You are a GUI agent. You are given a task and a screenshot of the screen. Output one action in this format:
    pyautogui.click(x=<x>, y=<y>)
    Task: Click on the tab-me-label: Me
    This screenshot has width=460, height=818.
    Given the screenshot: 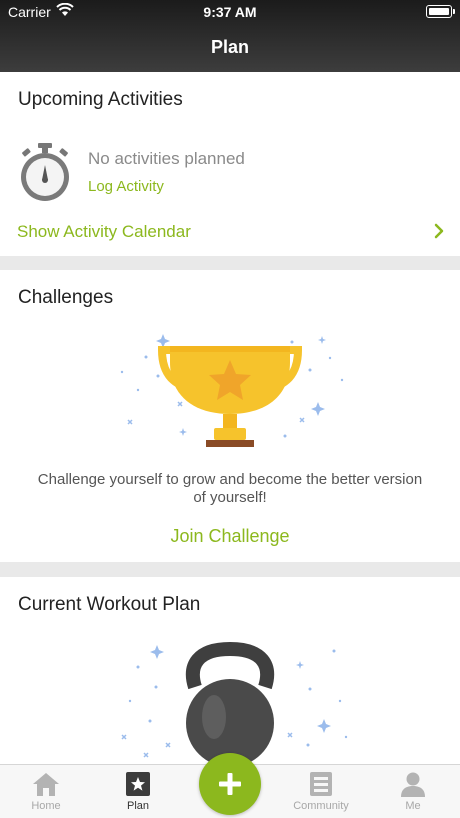 What is the action you would take?
    pyautogui.click(x=413, y=806)
    